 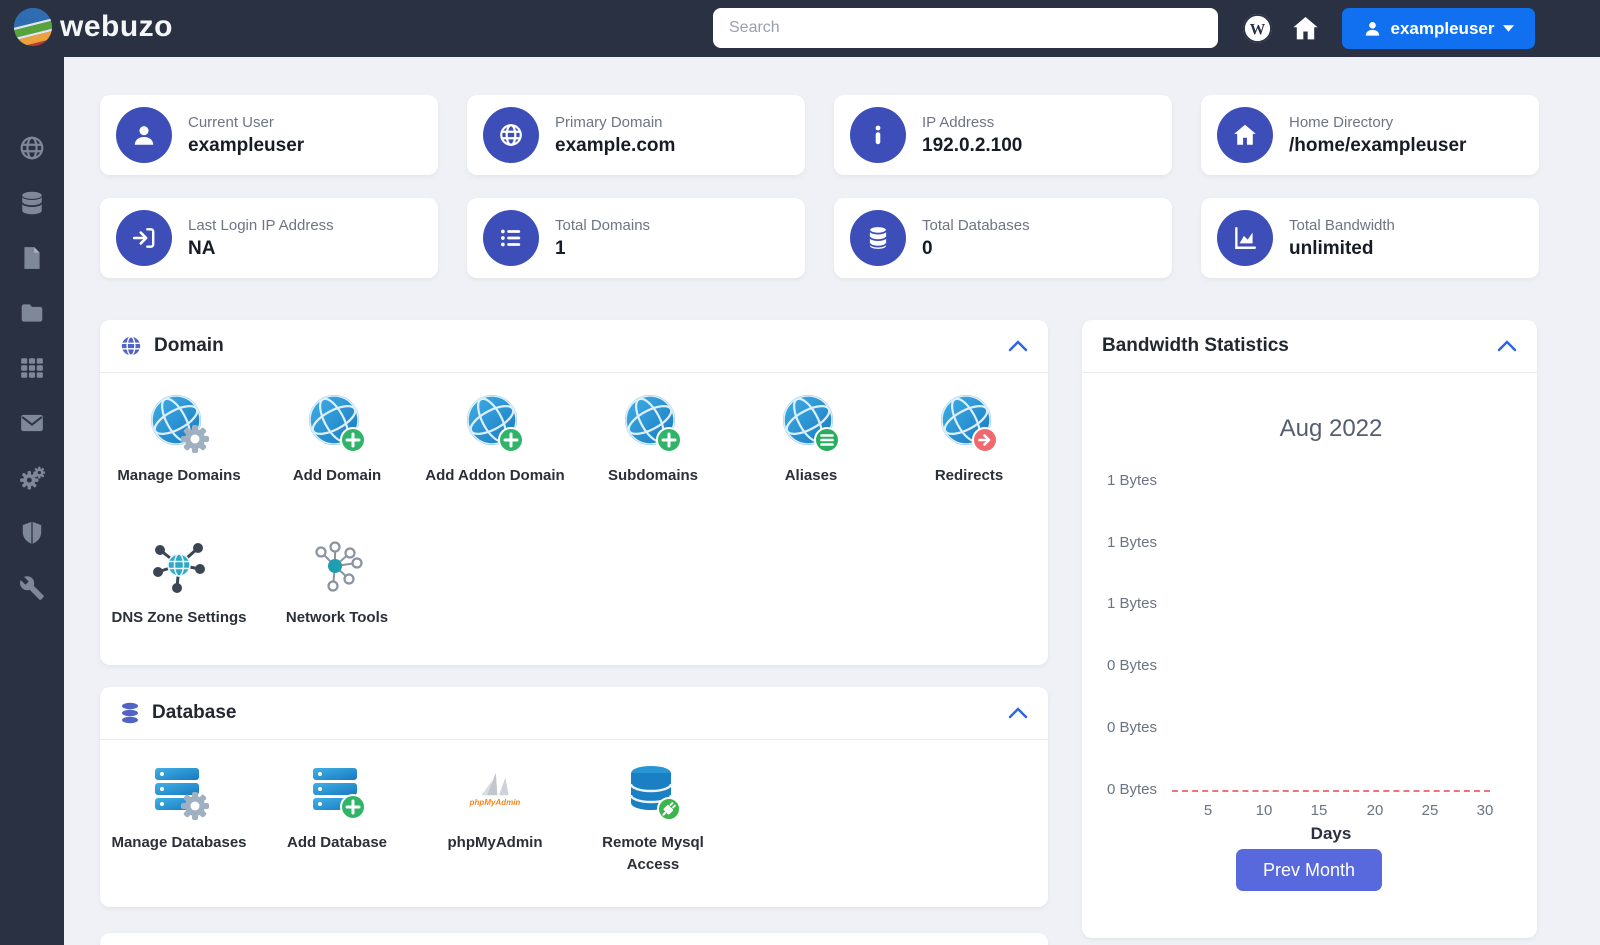 What do you see at coordinates (1003, 135) in the screenshot?
I see `stat-card-ip-address: IP Address 192.0.2.100` at bounding box center [1003, 135].